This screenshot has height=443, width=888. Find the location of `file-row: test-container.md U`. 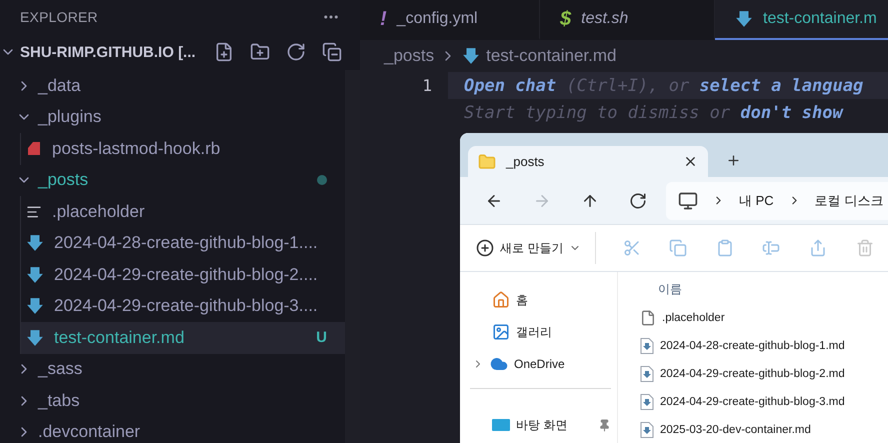

file-row: test-container.md U is located at coordinates (183, 338).